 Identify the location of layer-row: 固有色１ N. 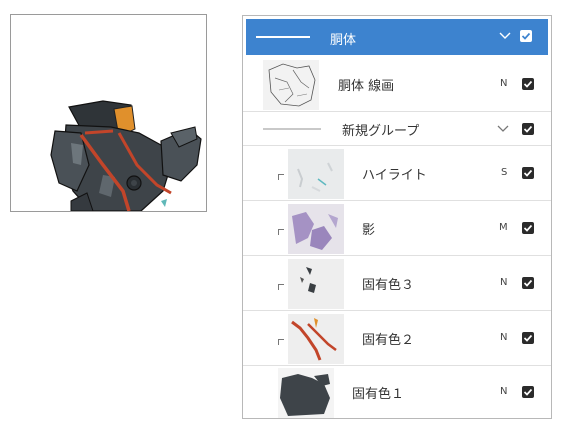
(397, 392).